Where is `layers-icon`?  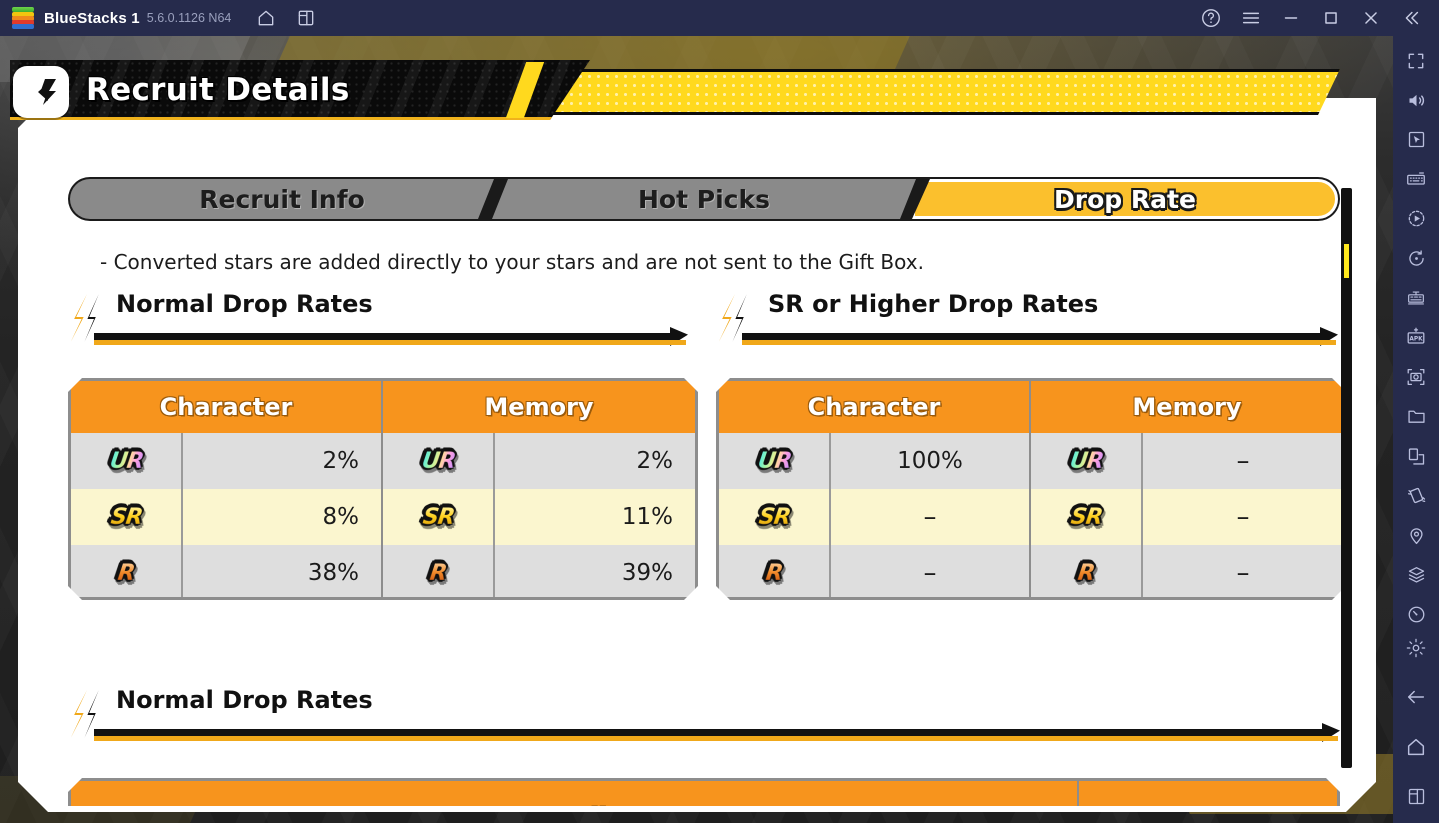
layers-icon is located at coordinates (1416, 575).